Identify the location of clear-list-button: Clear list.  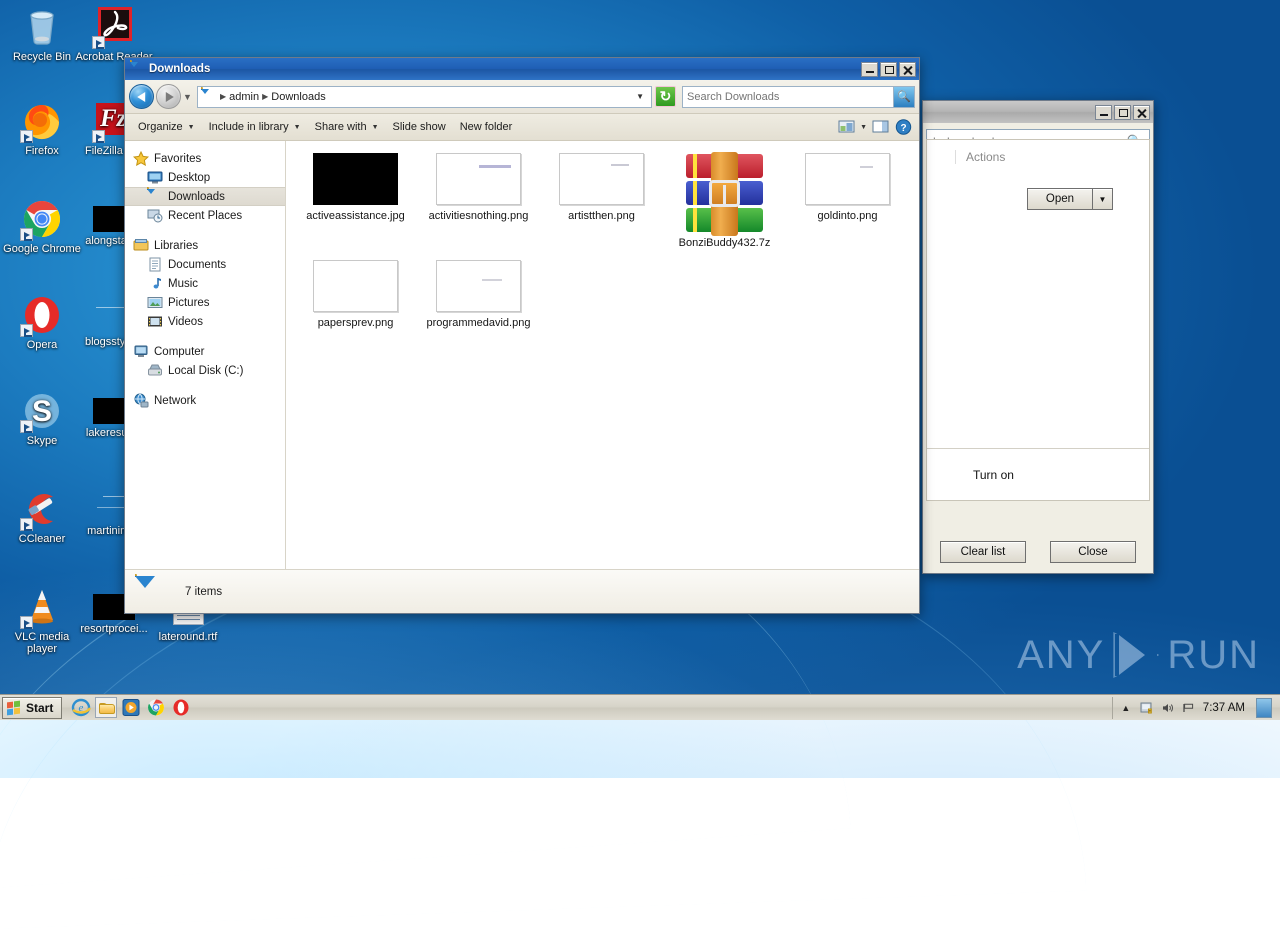
(983, 552).